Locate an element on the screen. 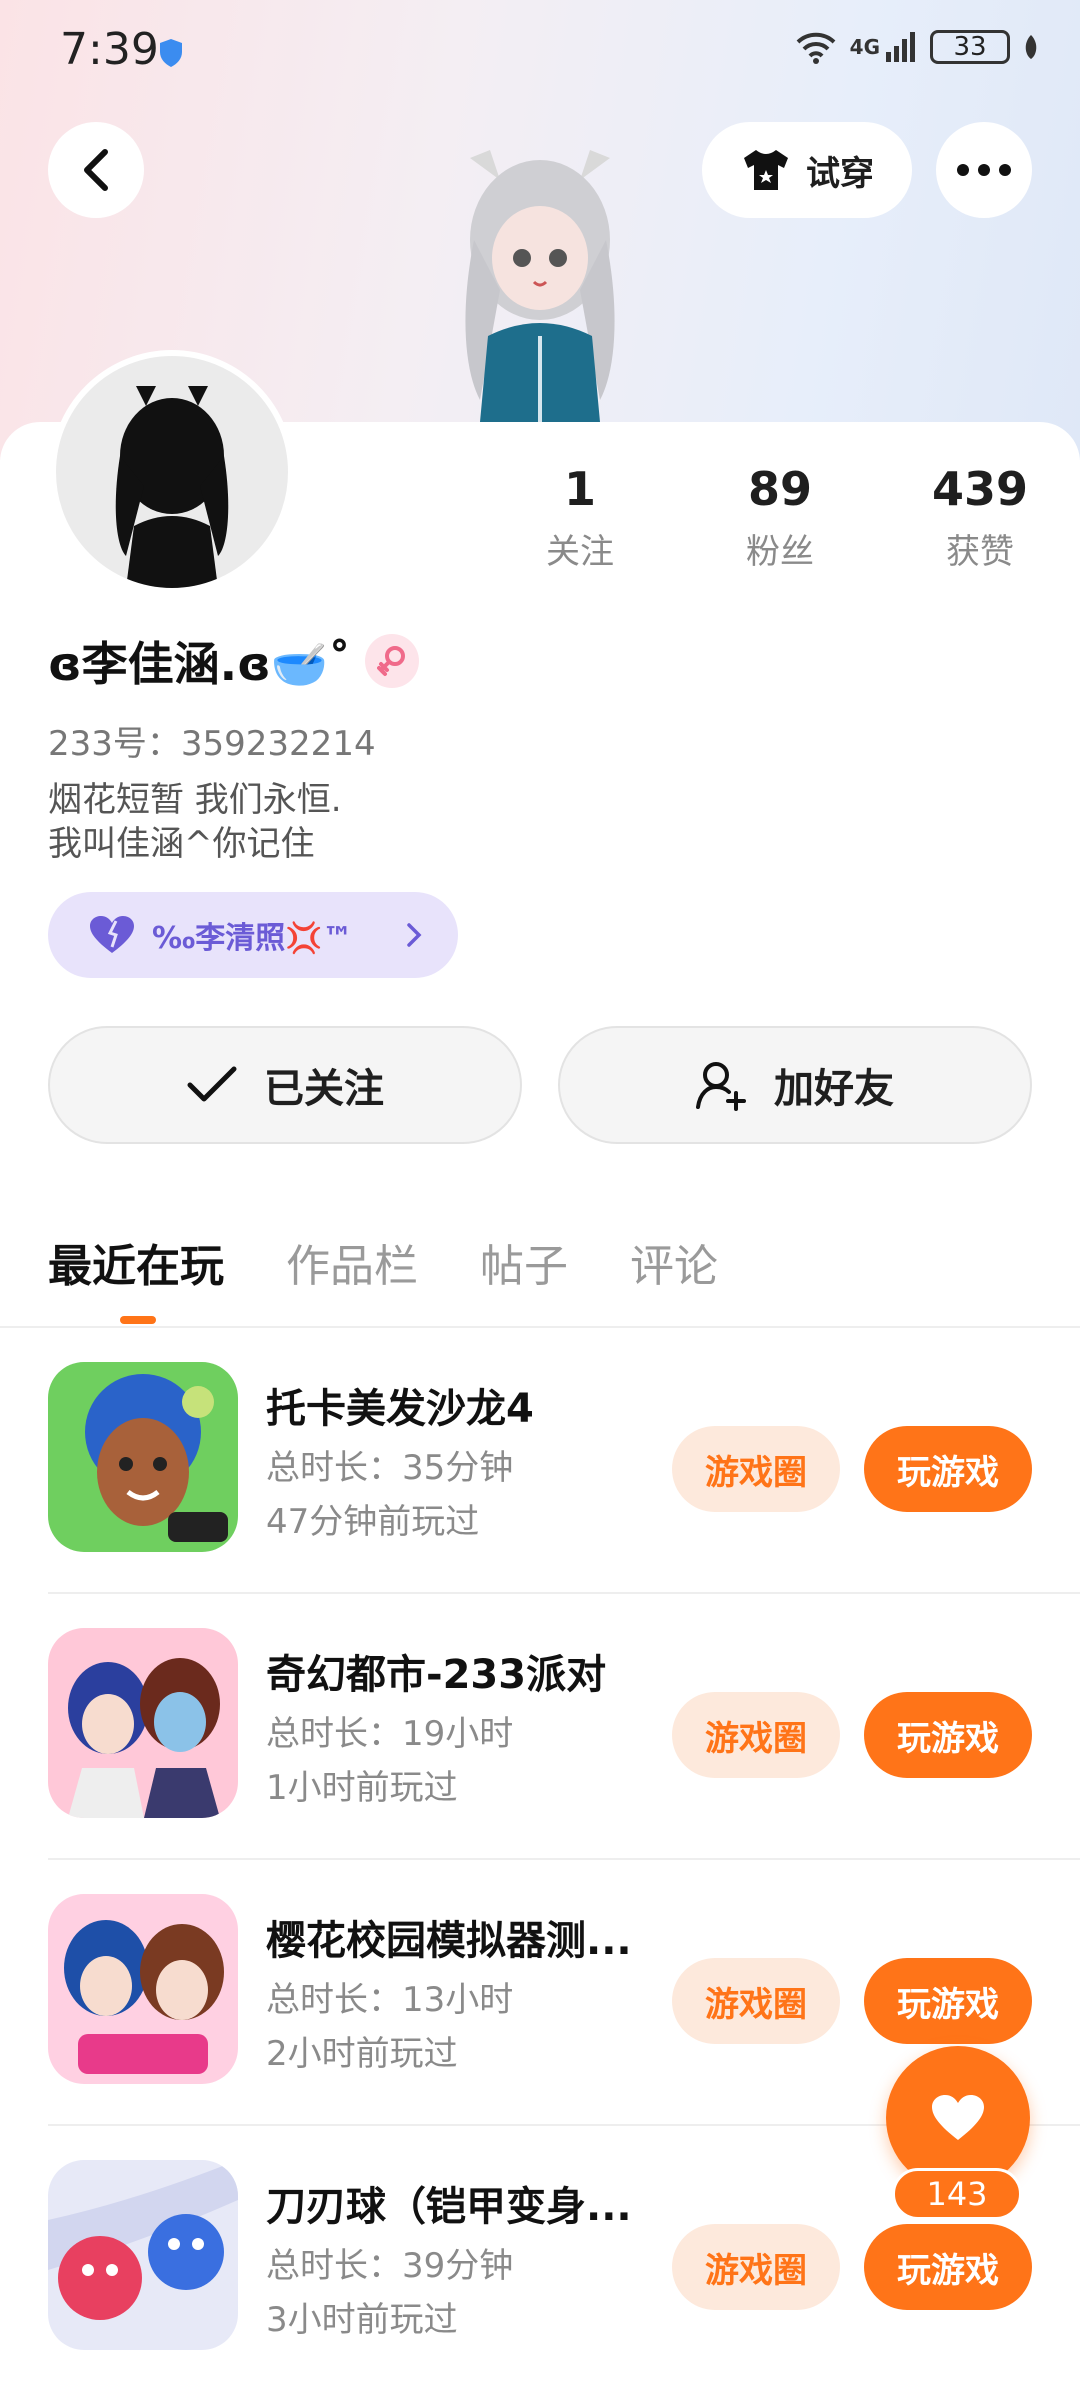 This screenshot has height=2392, width=1080. back-button is located at coordinates (96, 170).